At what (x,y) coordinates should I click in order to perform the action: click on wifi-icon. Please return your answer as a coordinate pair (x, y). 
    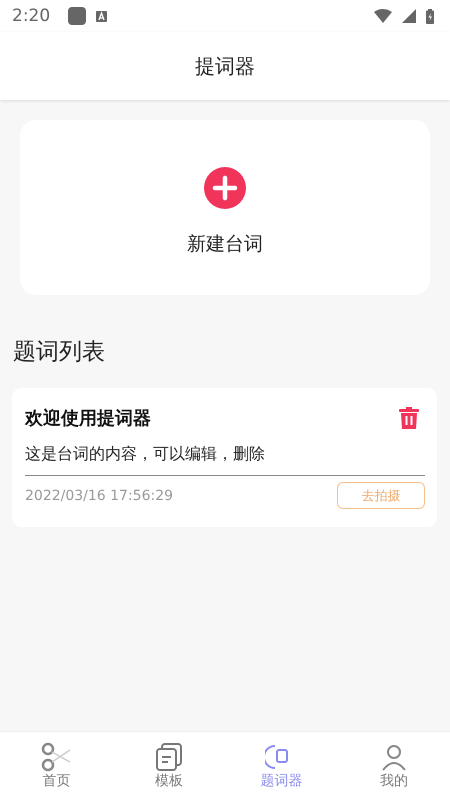
    Looking at the image, I should click on (383, 16).